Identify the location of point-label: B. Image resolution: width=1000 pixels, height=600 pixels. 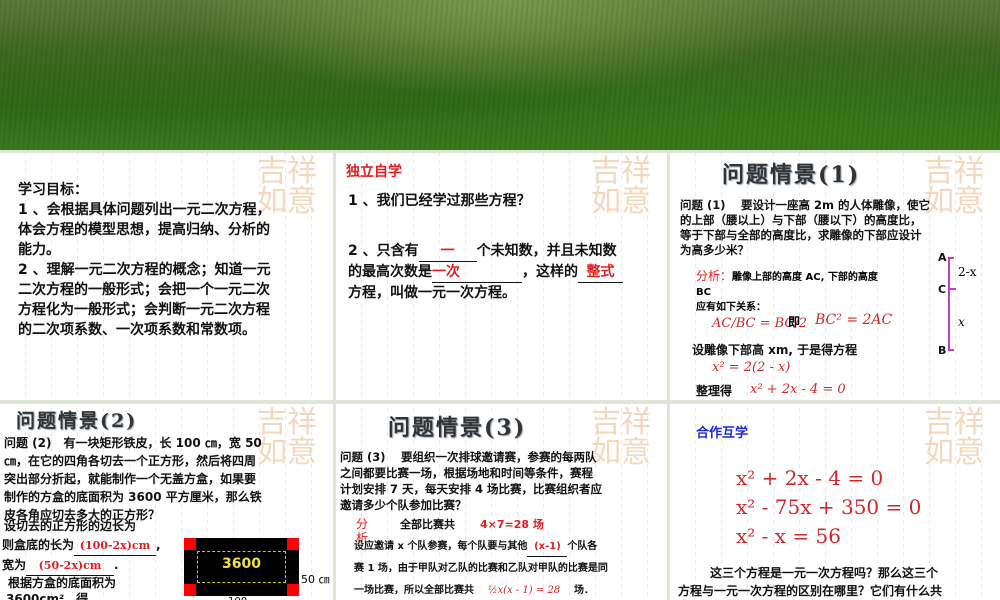
(942, 350).